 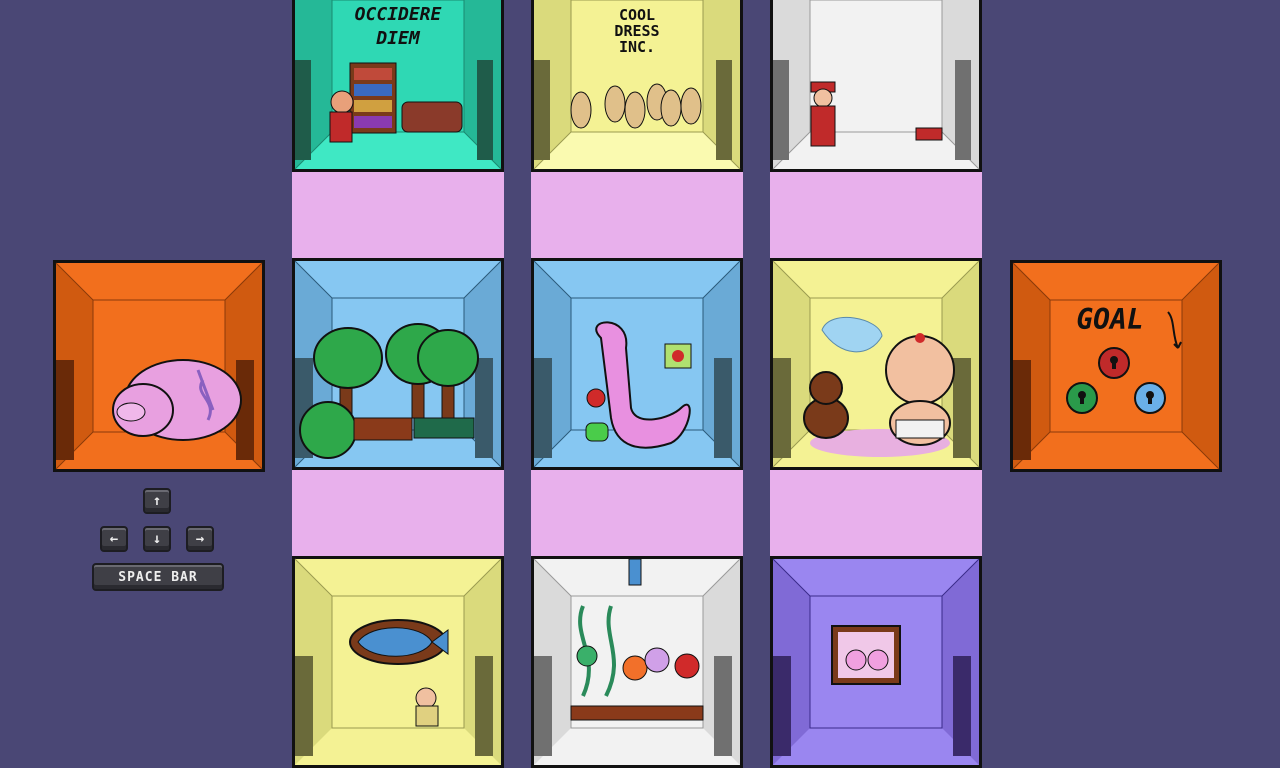 I want to click on corridor-bottom-middle, so click(x=637, y=513).